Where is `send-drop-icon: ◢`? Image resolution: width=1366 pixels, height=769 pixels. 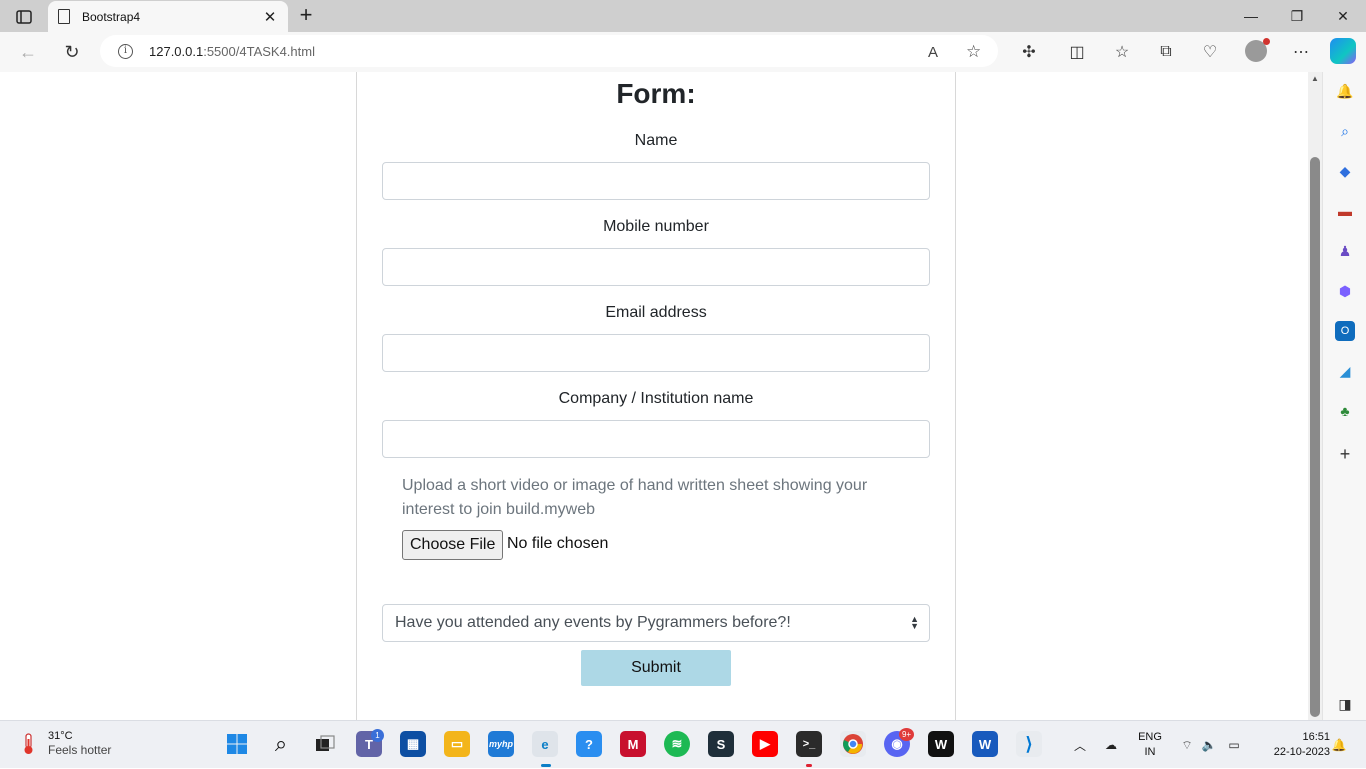 send-drop-icon: ◢ is located at coordinates (1345, 371).